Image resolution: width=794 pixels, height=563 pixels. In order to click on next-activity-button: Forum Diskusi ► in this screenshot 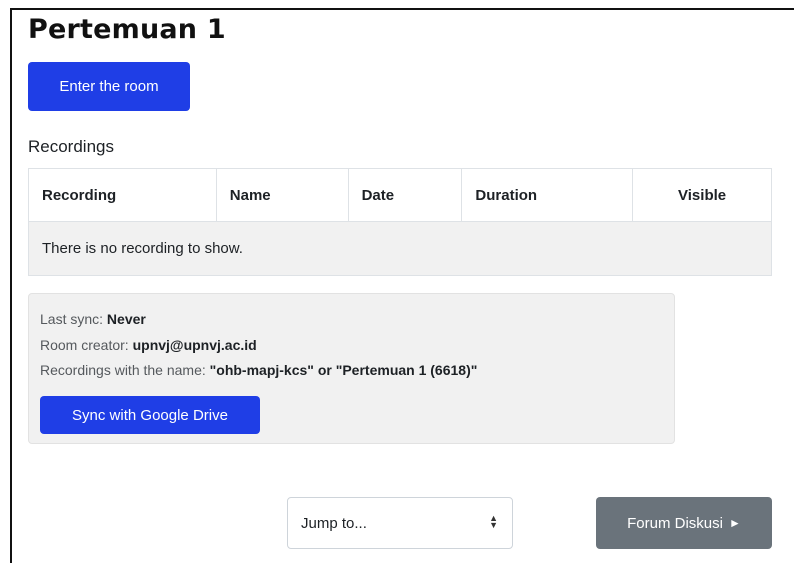, I will do `click(684, 523)`.